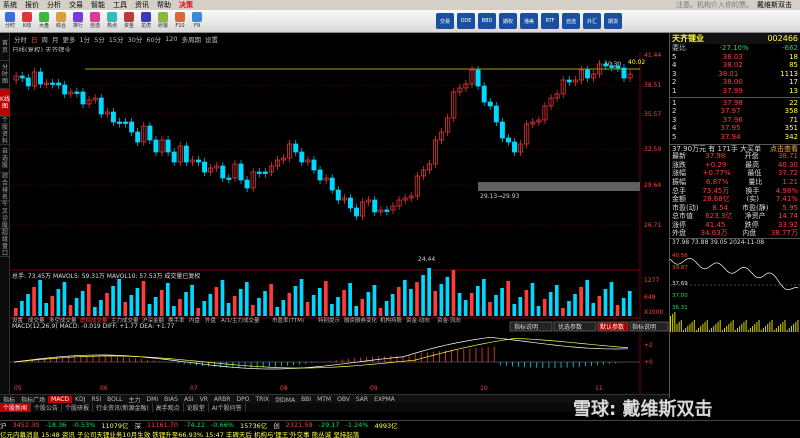 This screenshot has height=438, width=800. I want to click on ticker-value: 11161.70, so click(163, 425).